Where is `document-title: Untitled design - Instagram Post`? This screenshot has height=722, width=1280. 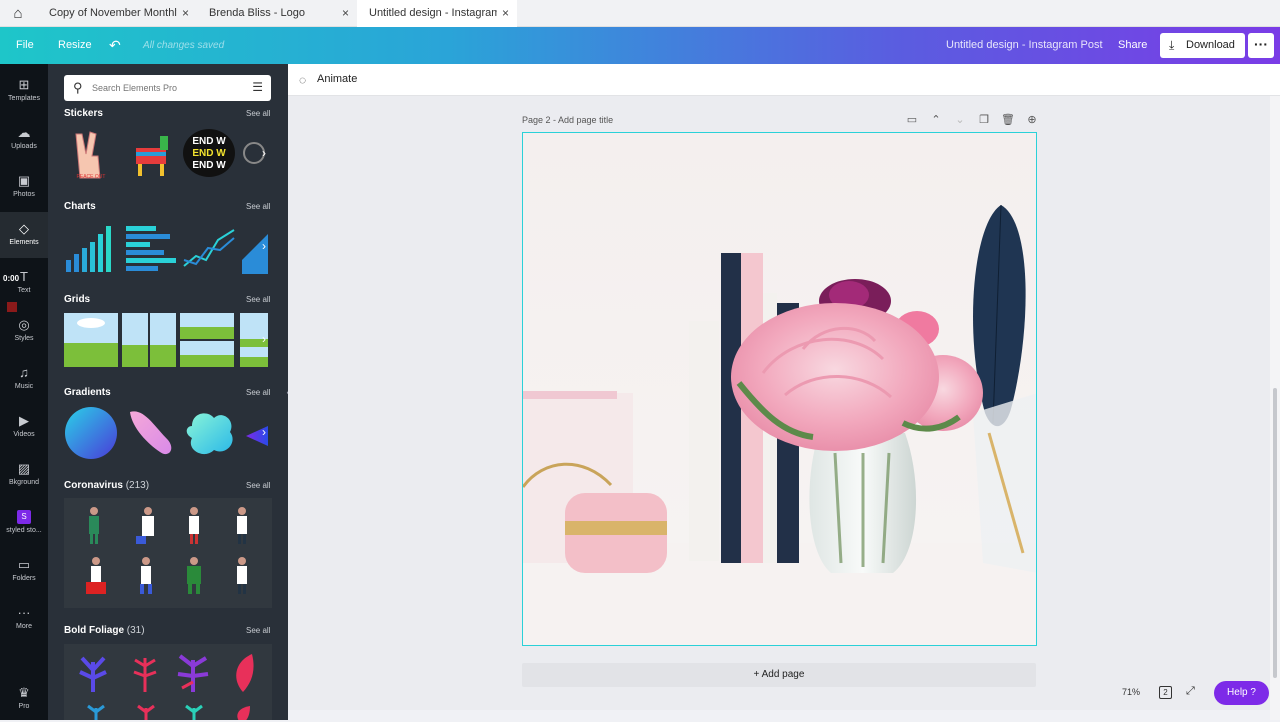
document-title: Untitled design - Instagram Post is located at coordinates (1024, 45).